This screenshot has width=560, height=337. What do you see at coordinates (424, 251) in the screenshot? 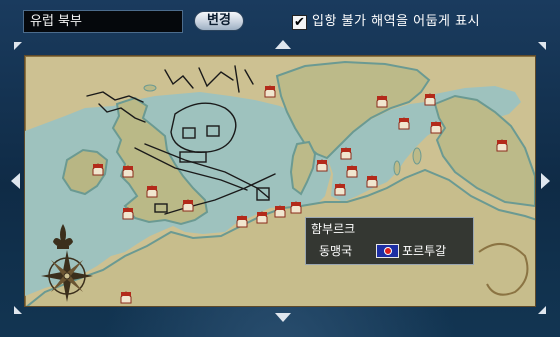
I see `tooltip-nation-name: 포르투갈` at bounding box center [424, 251].